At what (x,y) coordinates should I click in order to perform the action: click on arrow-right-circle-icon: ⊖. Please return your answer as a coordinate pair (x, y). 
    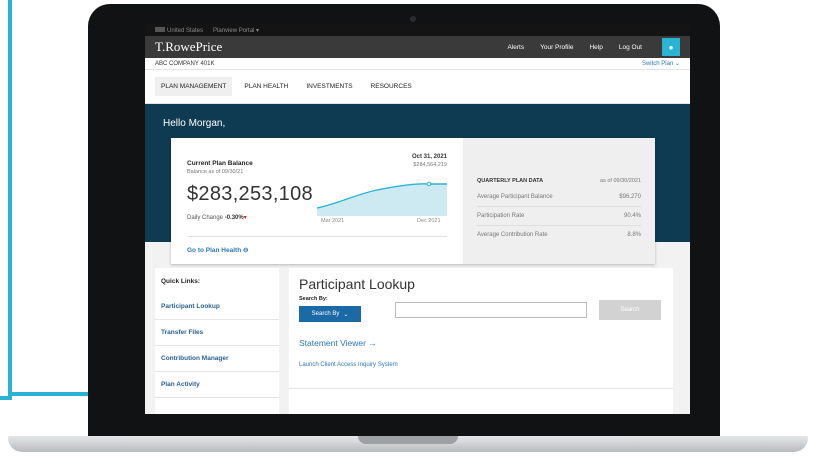
    Looking at the image, I should click on (245, 250).